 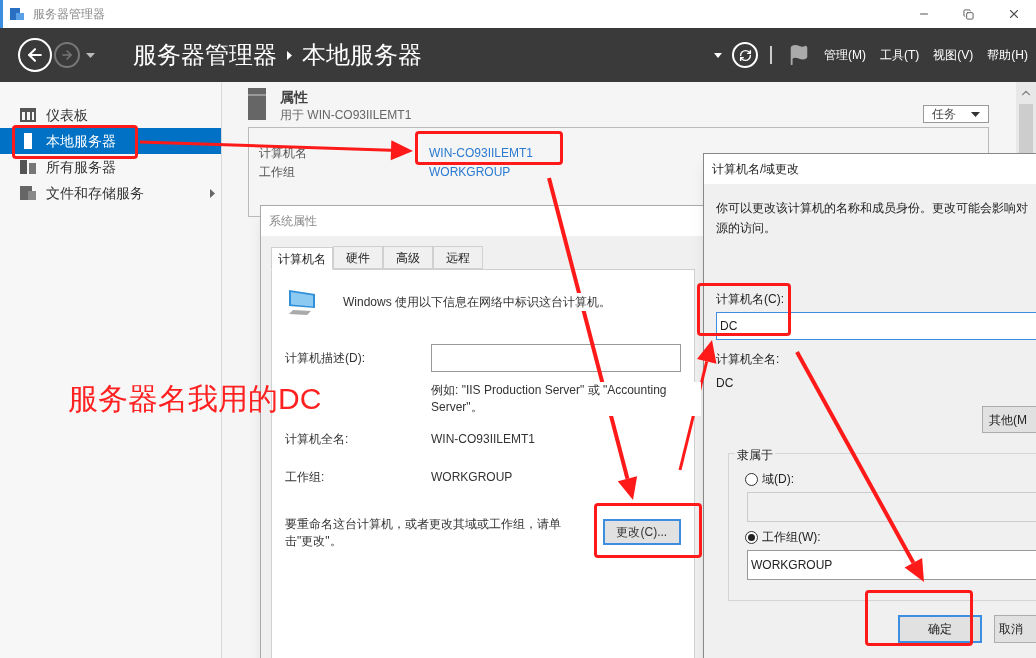 I want to click on tab: 远程, so click(x=458, y=257).